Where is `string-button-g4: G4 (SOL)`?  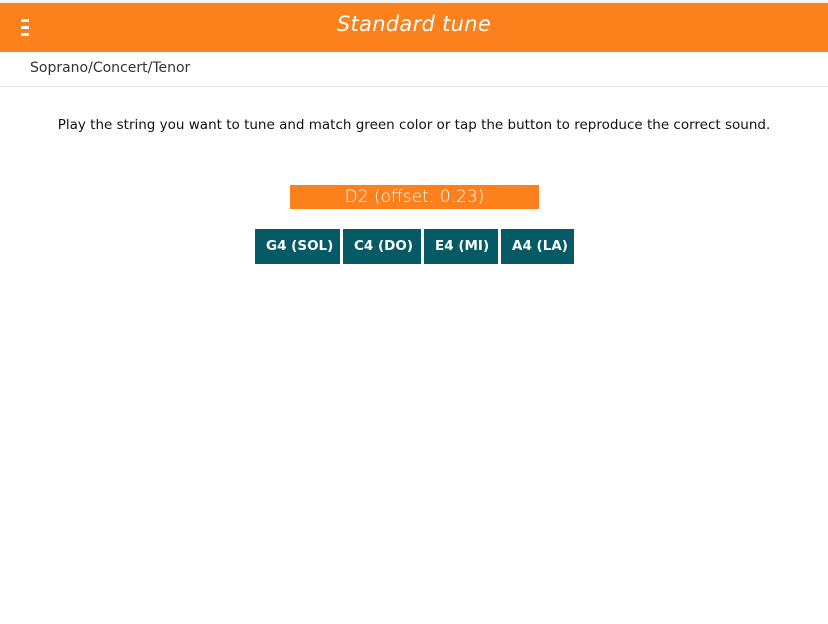 string-button-g4: G4 (SOL) is located at coordinates (297, 246).